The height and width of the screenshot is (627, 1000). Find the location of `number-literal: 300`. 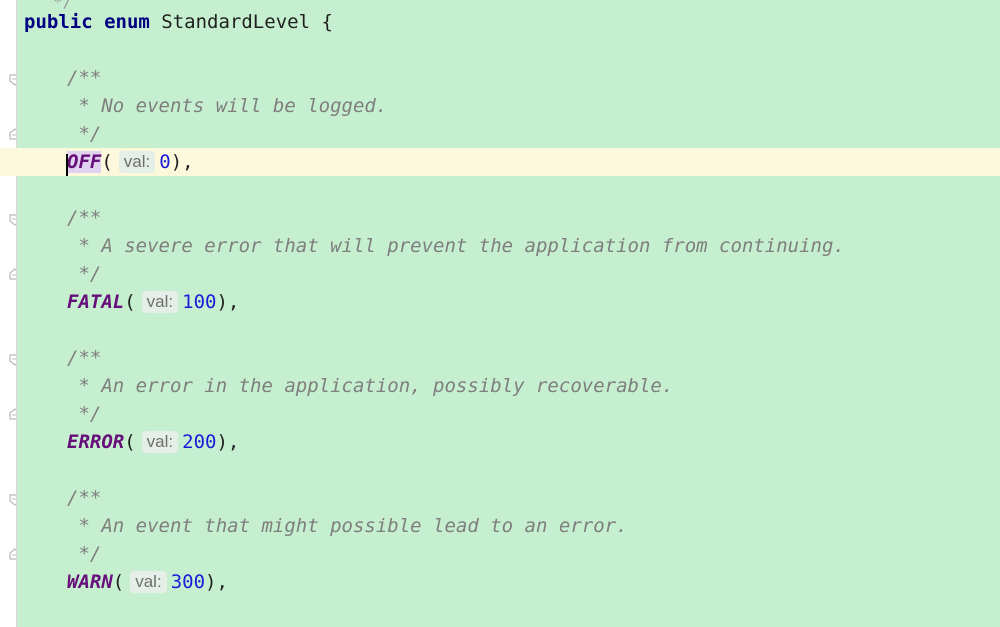

number-literal: 300 is located at coordinates (188, 582).